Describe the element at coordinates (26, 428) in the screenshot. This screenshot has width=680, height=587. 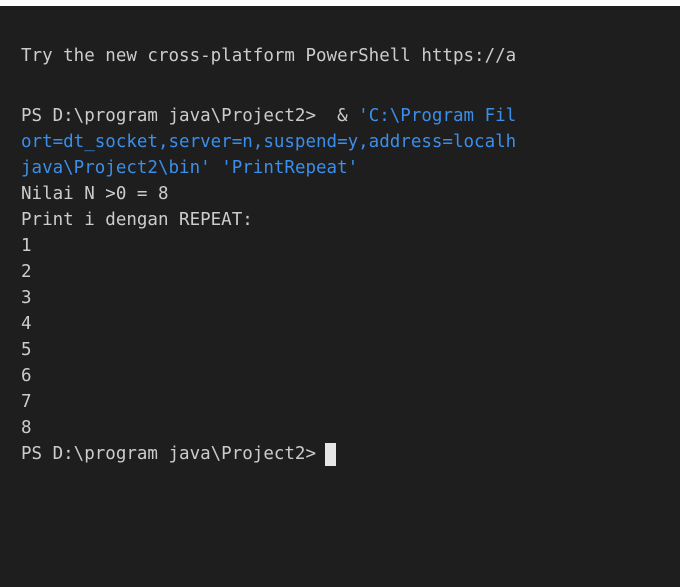
I see `output-line: 8` at that location.